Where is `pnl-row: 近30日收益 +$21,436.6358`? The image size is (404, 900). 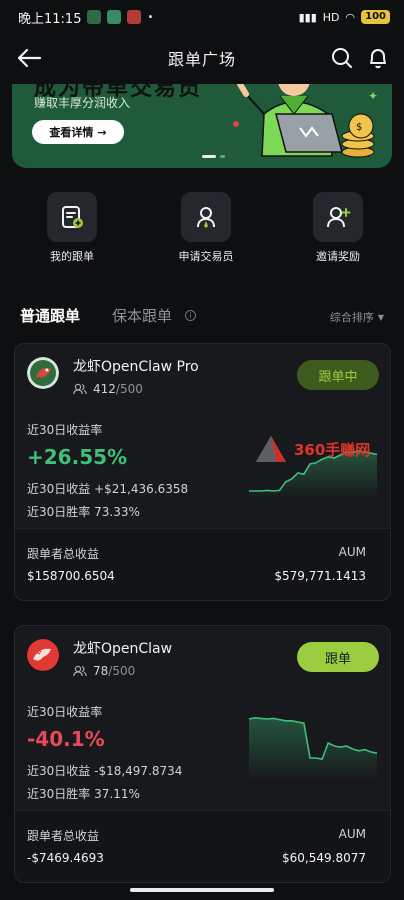 pnl-row: 近30日收益 +$21,436.6358 is located at coordinates (107, 488).